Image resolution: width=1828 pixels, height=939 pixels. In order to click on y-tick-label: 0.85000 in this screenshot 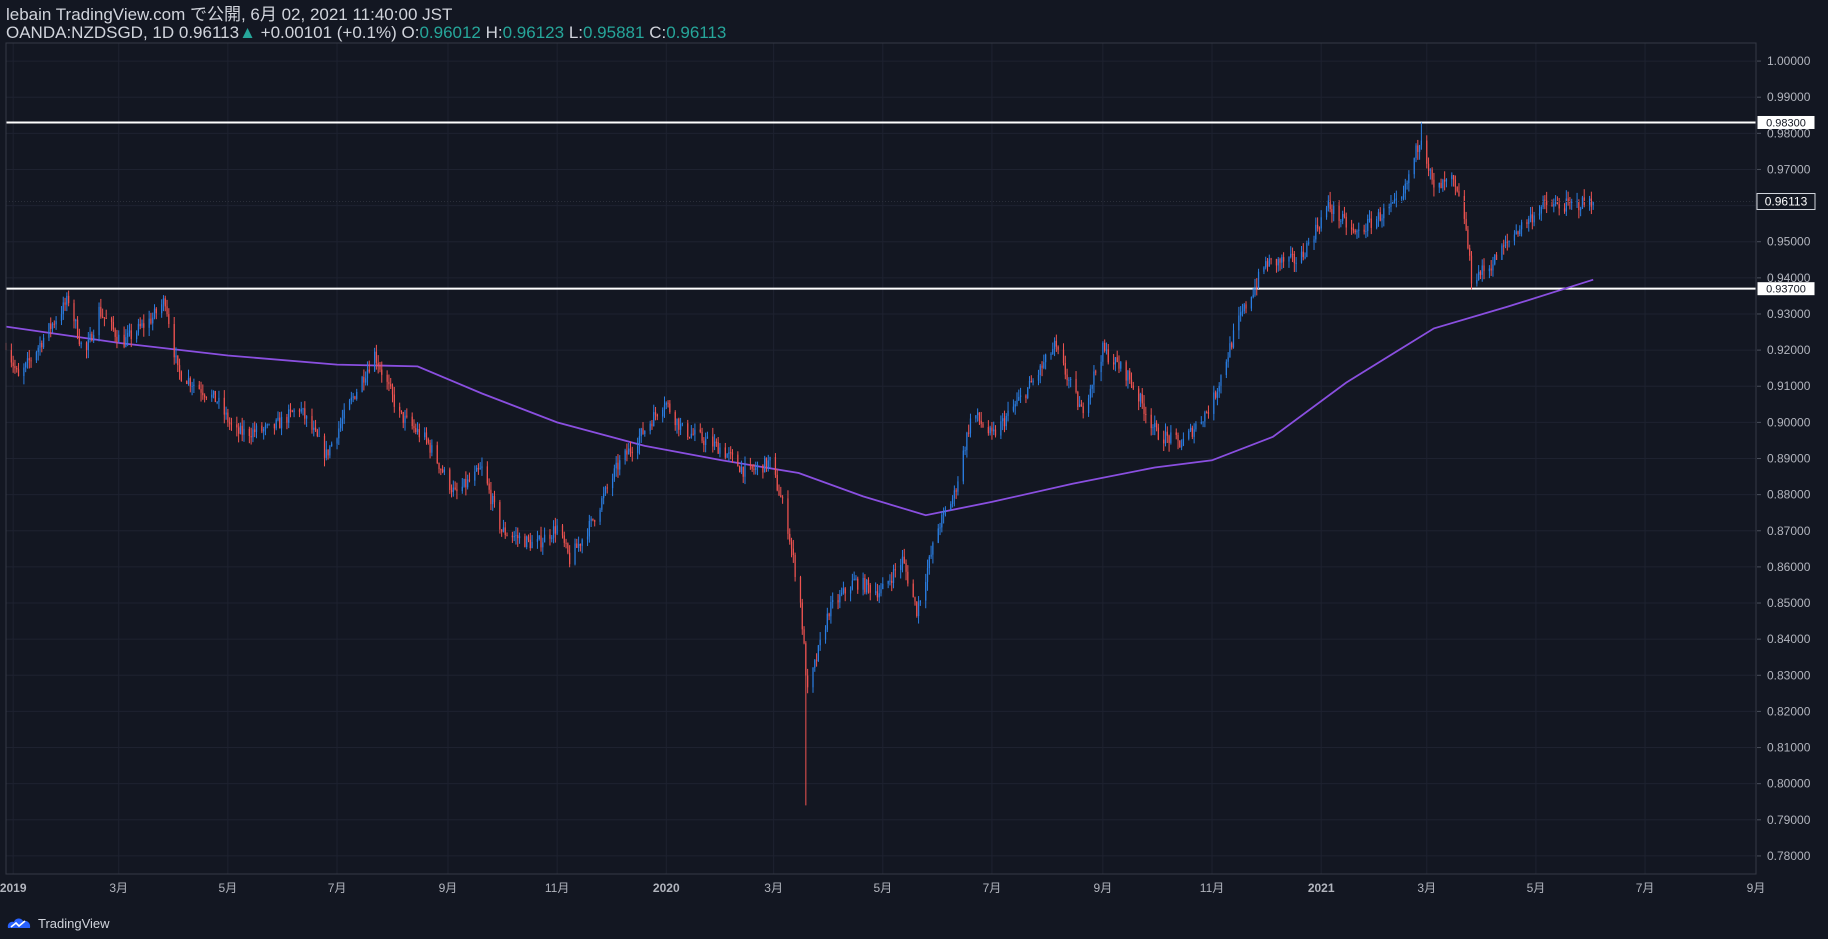, I will do `click(1789, 603)`.